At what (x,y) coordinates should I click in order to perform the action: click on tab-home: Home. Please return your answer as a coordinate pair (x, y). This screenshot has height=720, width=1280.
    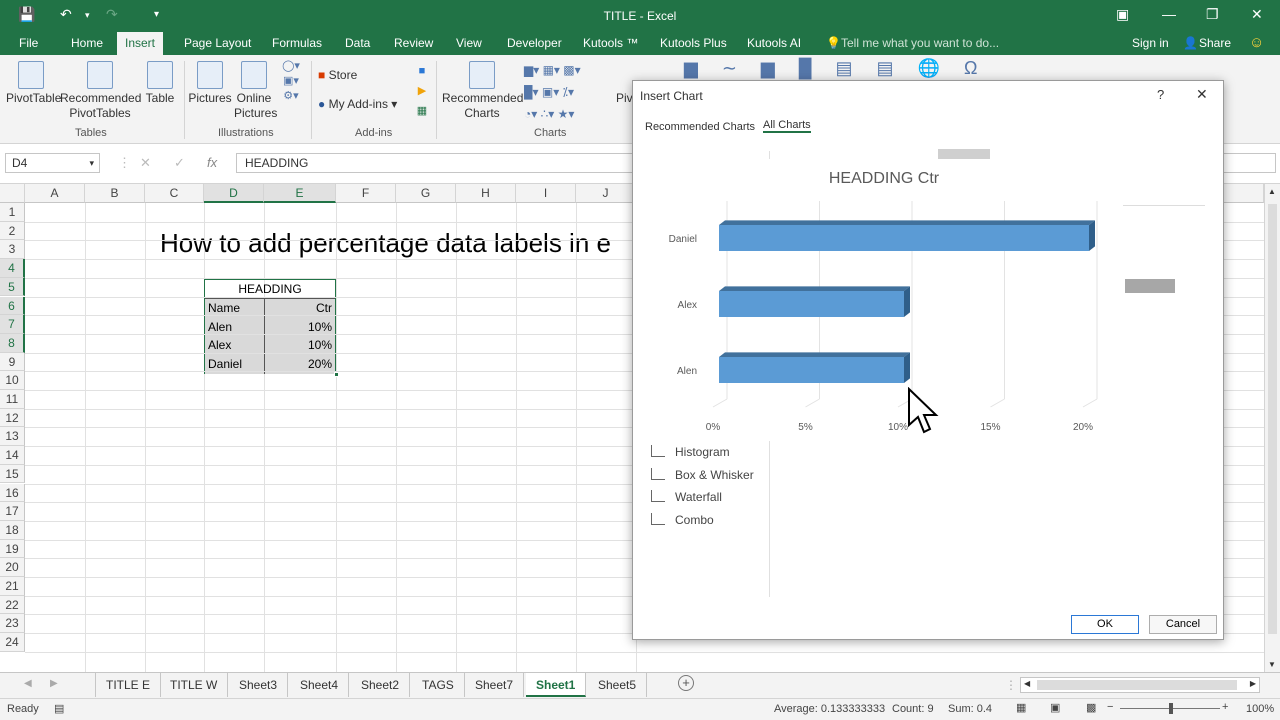
    Looking at the image, I should click on (87, 43).